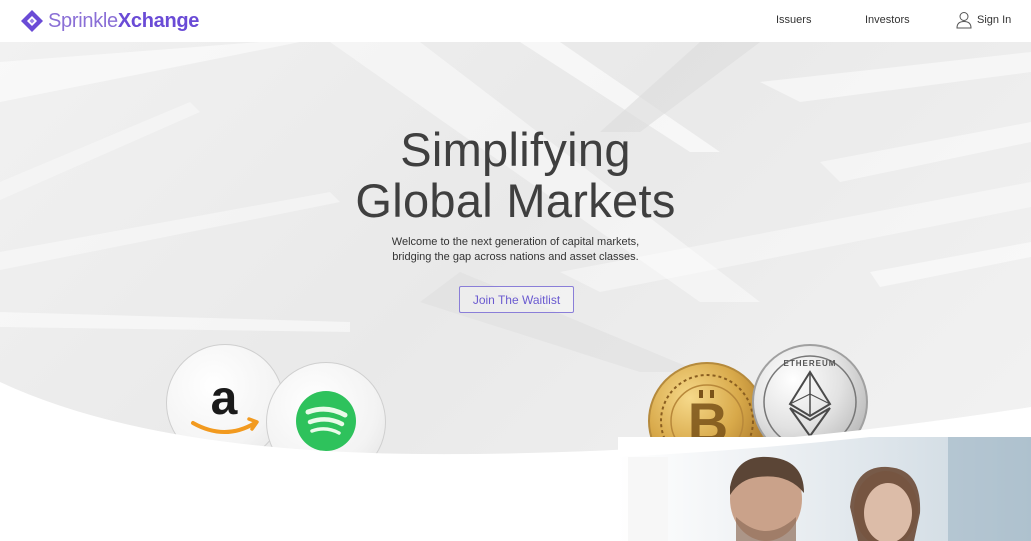 Image resolution: width=1031 pixels, height=541 pixels. Describe the element at coordinates (158, 20) in the screenshot. I see `brand-name-bold: Xchange` at that location.